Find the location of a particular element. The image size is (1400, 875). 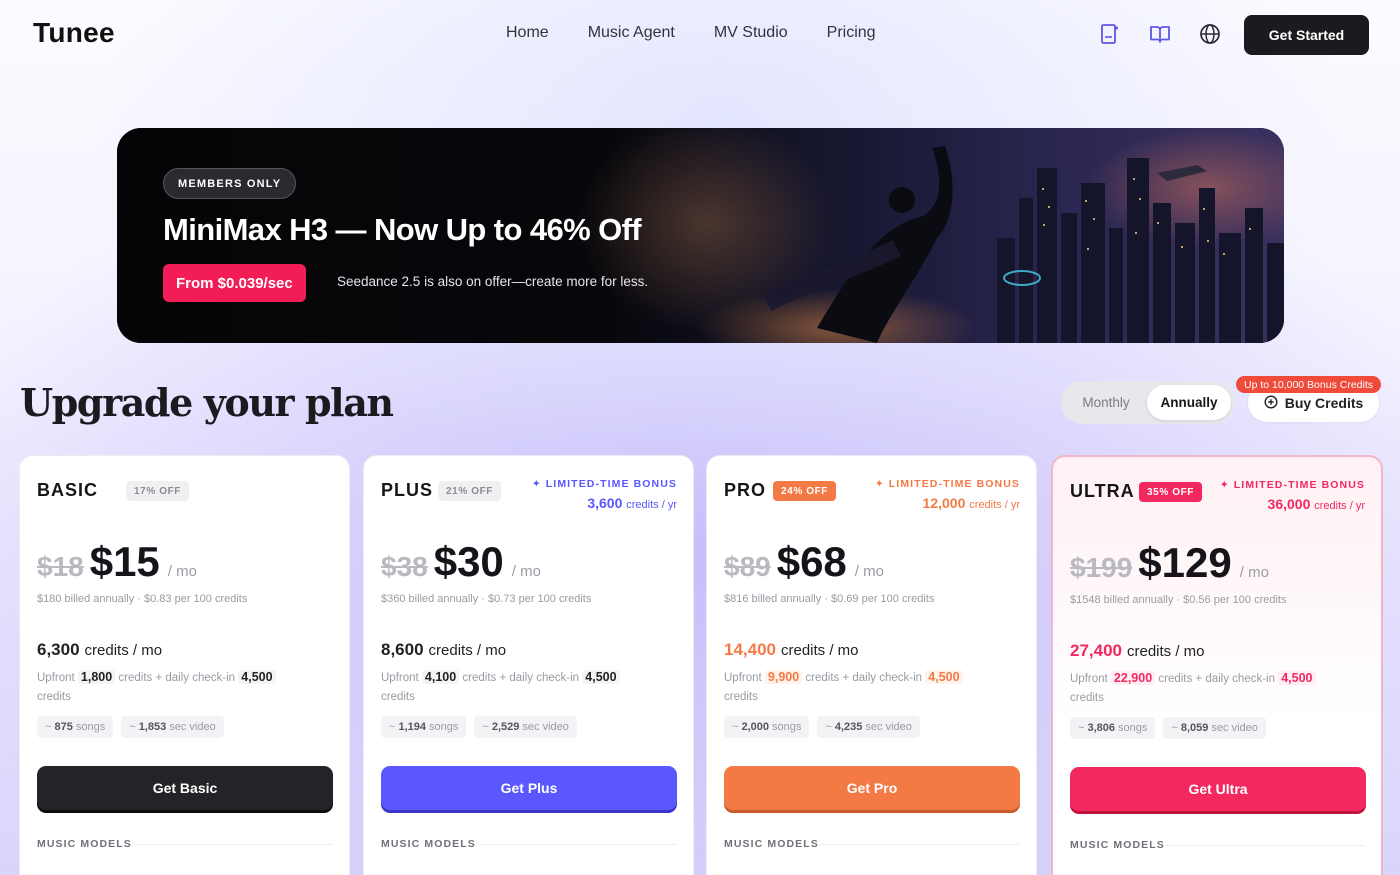

original-price: $38 is located at coordinates (404, 566).